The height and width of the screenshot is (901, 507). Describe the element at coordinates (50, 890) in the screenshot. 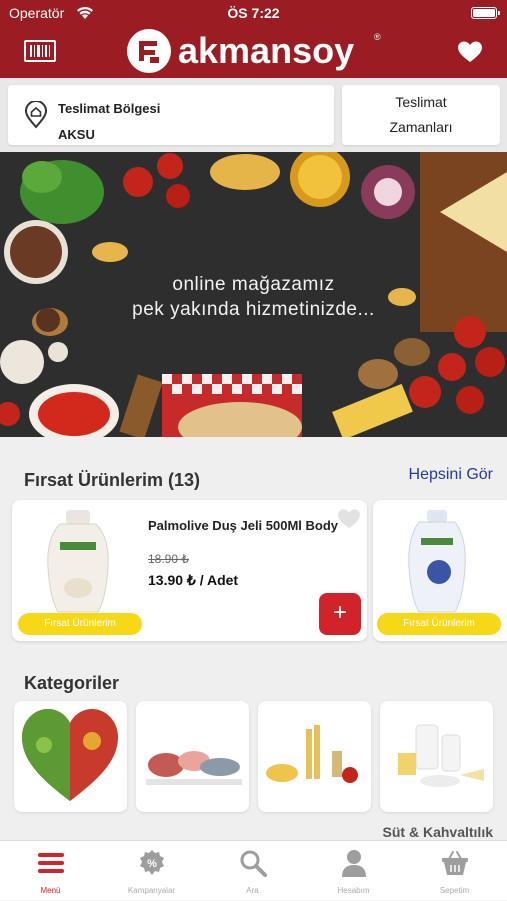

I see `tab-label: Menü` at that location.